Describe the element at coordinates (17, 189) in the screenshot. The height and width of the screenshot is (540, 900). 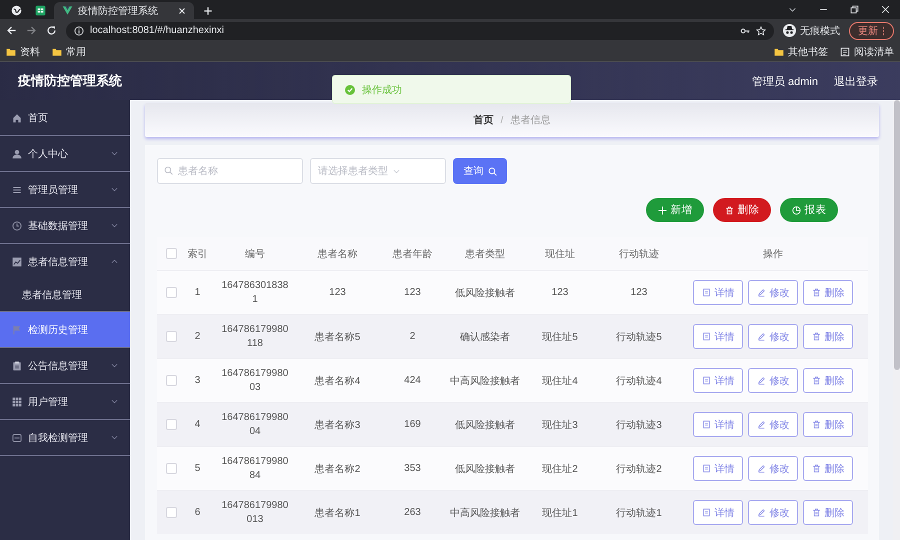
I see `list-icon` at that location.